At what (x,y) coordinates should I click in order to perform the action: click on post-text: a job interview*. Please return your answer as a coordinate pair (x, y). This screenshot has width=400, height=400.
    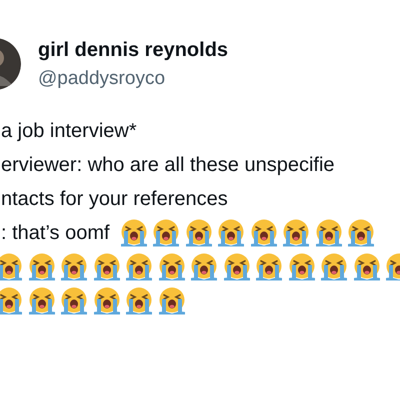
    Looking at the image, I should click on (68, 131).